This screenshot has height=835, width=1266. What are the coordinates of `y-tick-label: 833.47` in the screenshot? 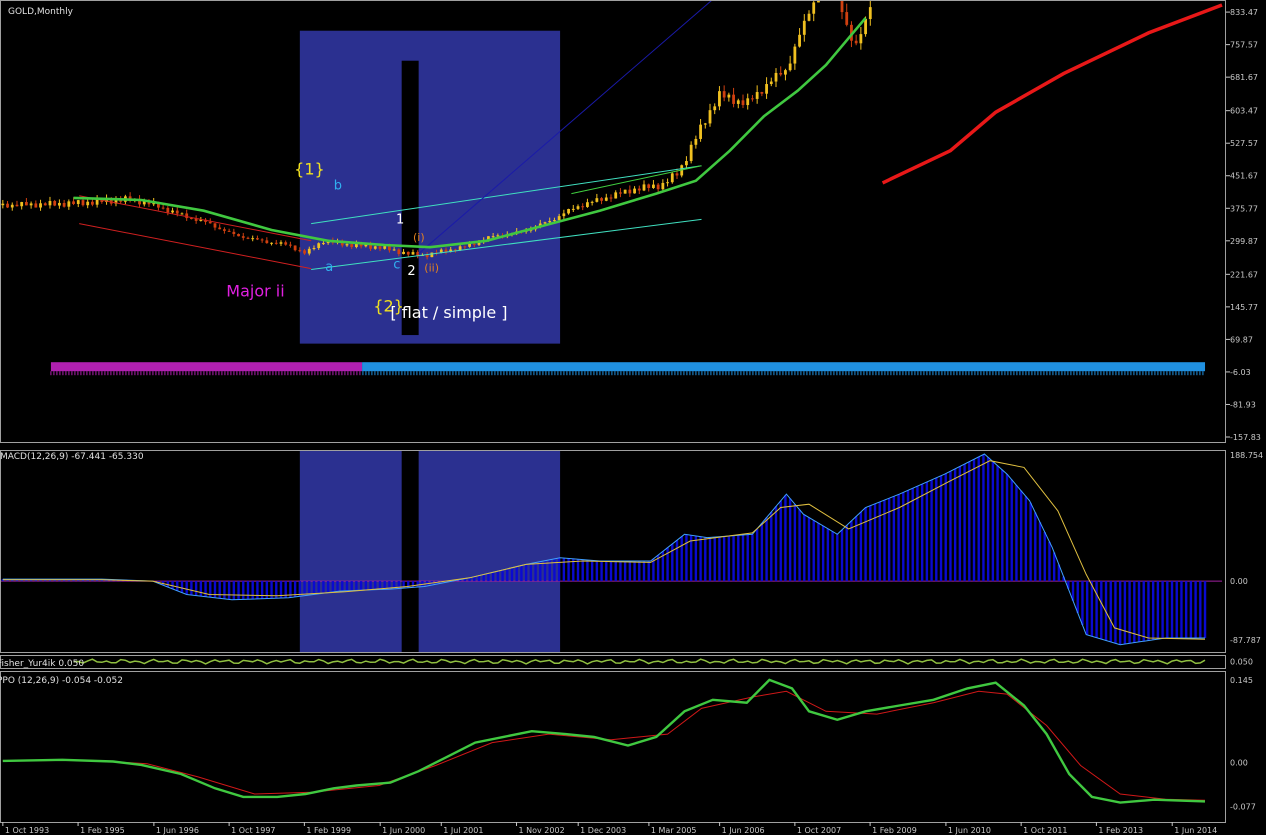 It's located at (1244, 12).